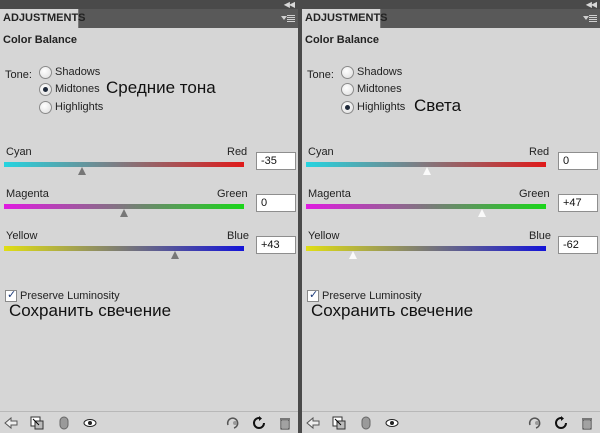 Image resolution: width=600 pixels, height=433 pixels. I want to click on magenta-green-value-field: +47, so click(578, 203).